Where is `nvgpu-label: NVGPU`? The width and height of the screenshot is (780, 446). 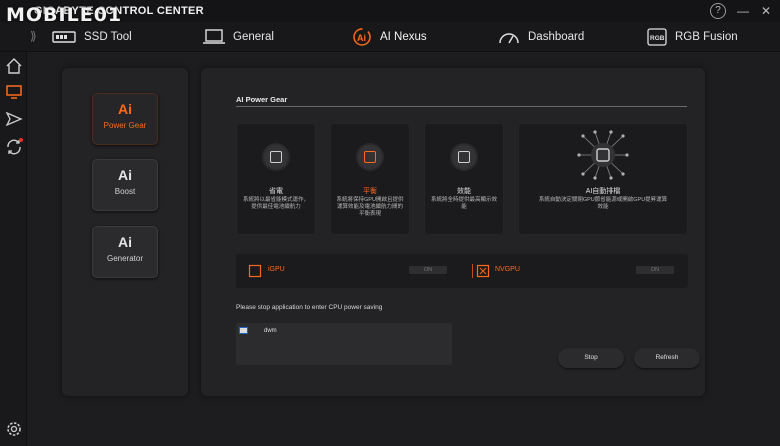 nvgpu-label: NVGPU is located at coordinates (507, 269).